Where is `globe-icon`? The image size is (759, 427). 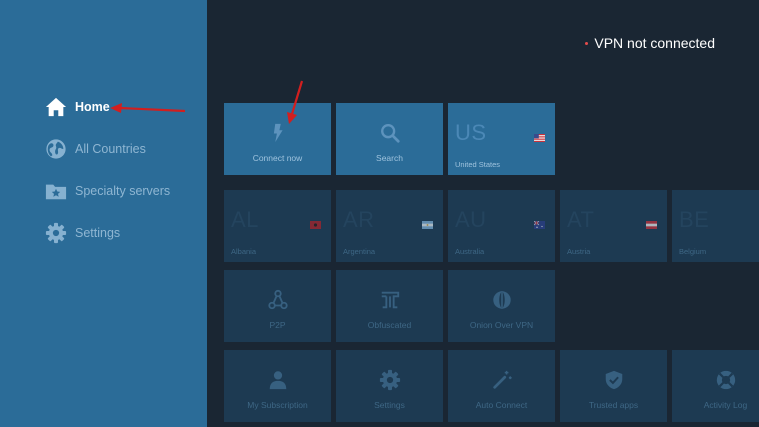 globe-icon is located at coordinates (56, 149).